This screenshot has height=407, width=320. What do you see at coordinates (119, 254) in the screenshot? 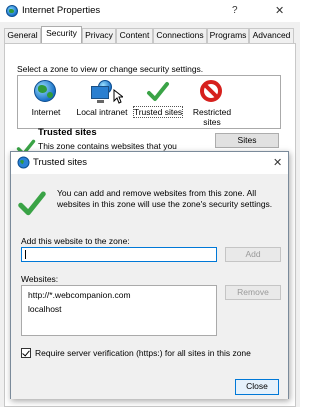
I see `add-website-input` at bounding box center [119, 254].